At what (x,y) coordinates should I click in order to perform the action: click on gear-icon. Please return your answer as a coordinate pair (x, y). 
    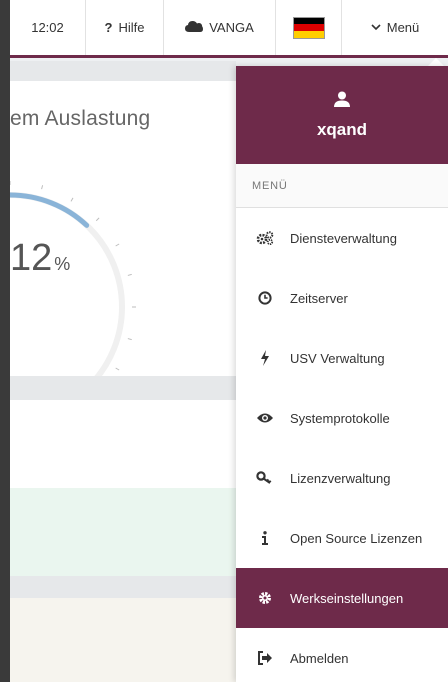
    Looking at the image, I should click on (265, 598).